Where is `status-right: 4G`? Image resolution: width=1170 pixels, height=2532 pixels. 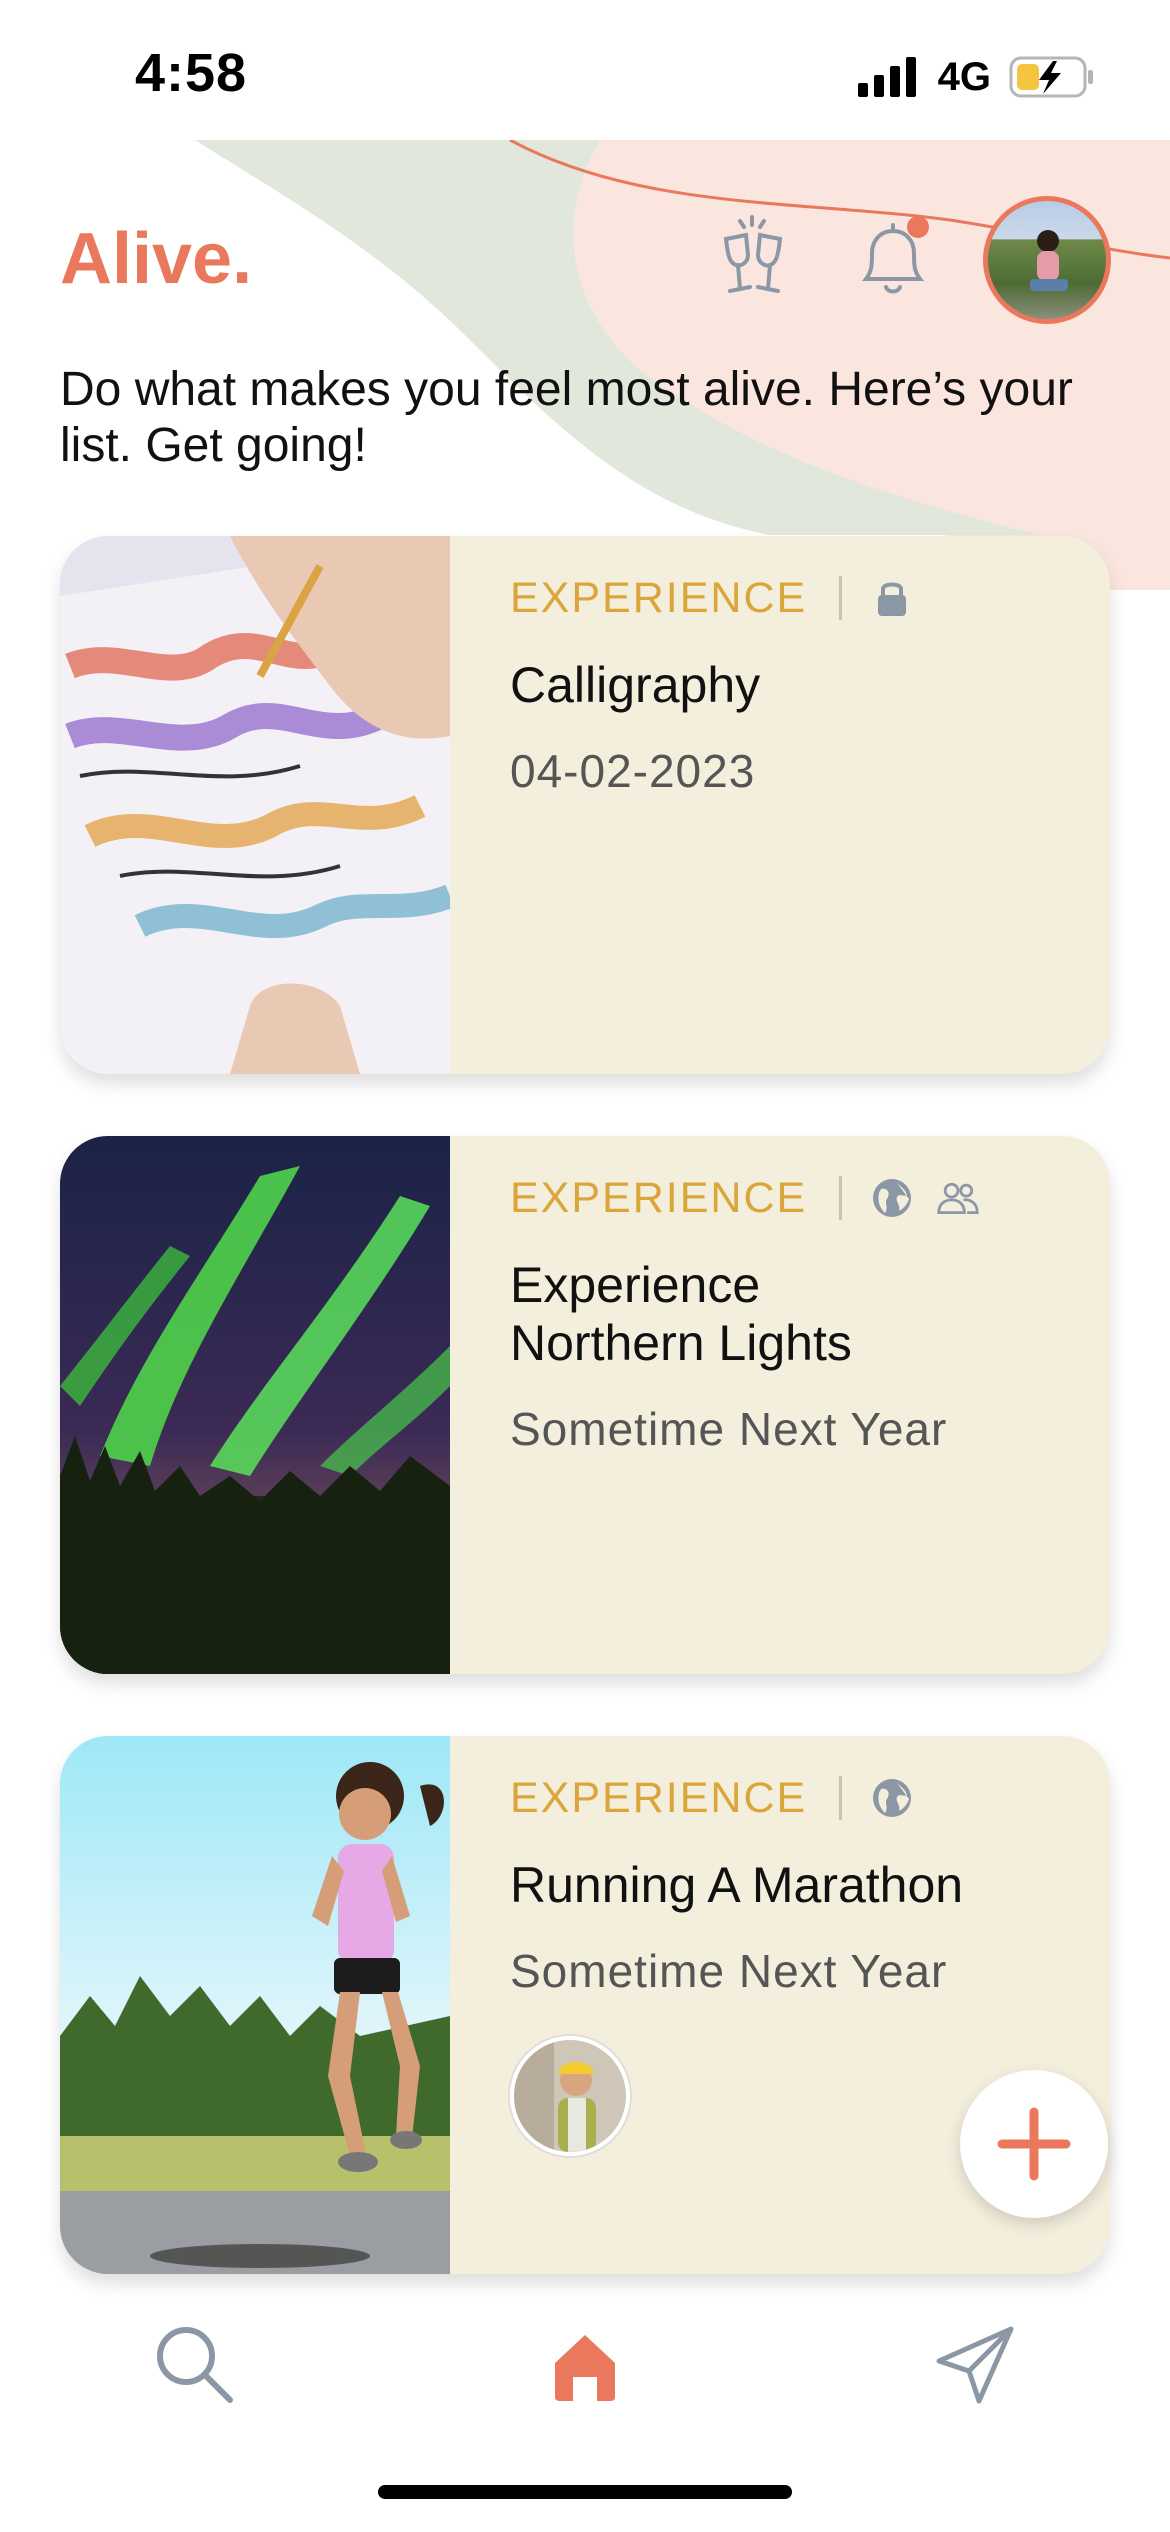
status-right: 4G is located at coordinates (976, 77).